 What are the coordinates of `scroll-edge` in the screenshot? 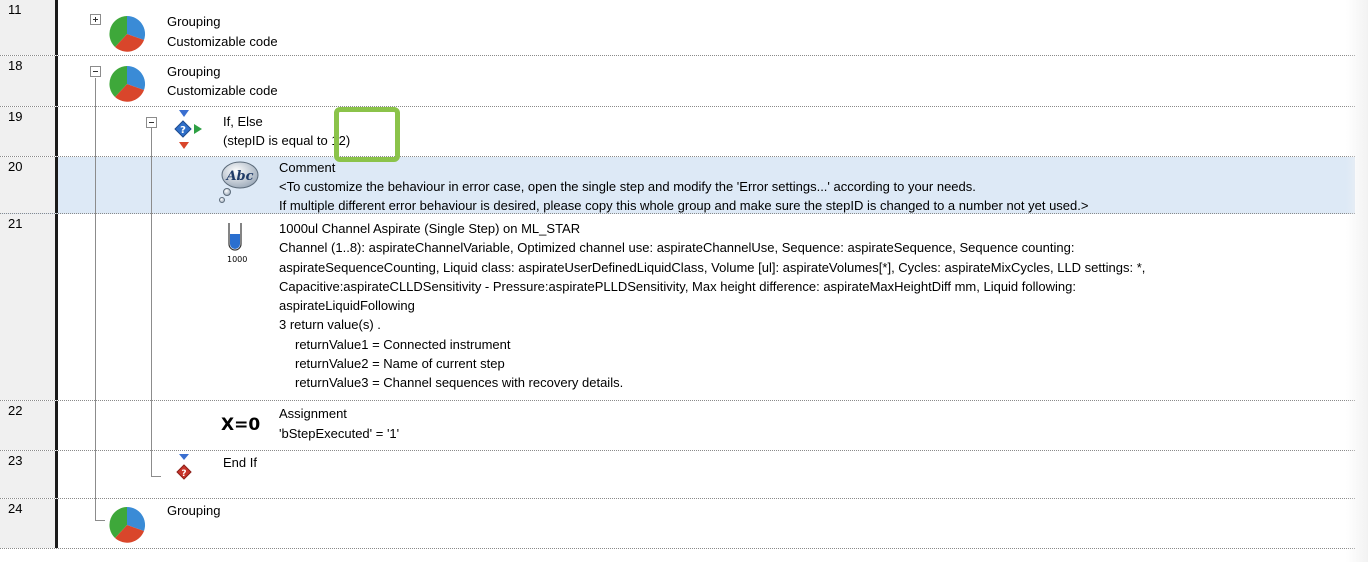 It's located at (1357, 281).